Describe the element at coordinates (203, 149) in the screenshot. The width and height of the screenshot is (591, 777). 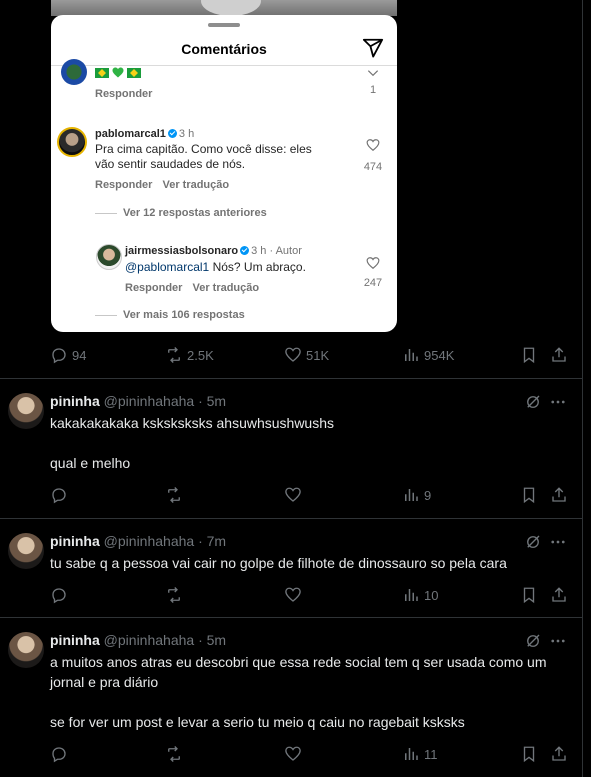
I see `comment-text-line: Pra cima capitão. Como você disse: eles` at that location.